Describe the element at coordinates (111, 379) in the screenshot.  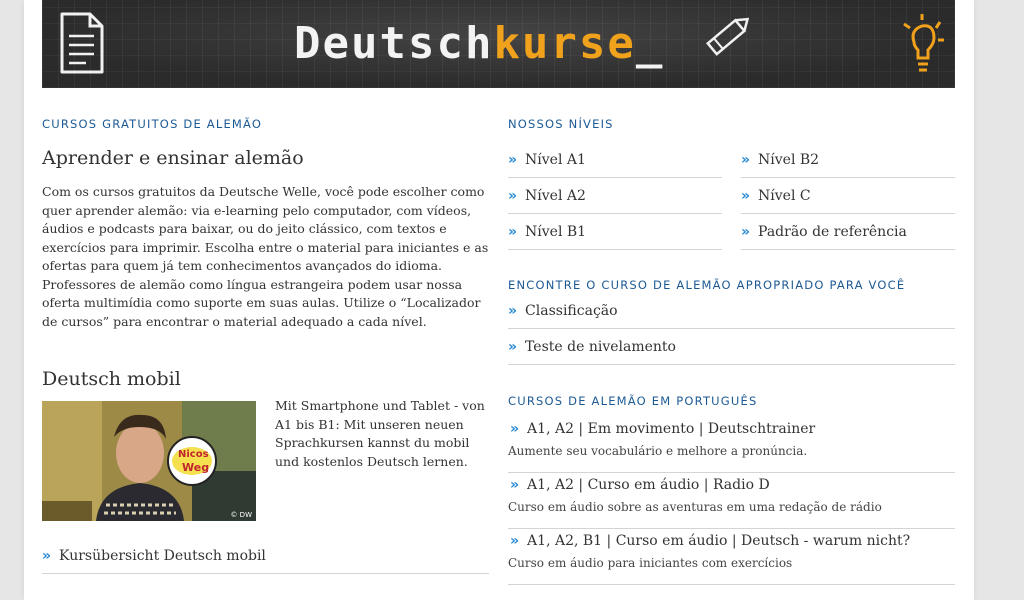
I see `mobil-heading: Deutsch mobil` at that location.